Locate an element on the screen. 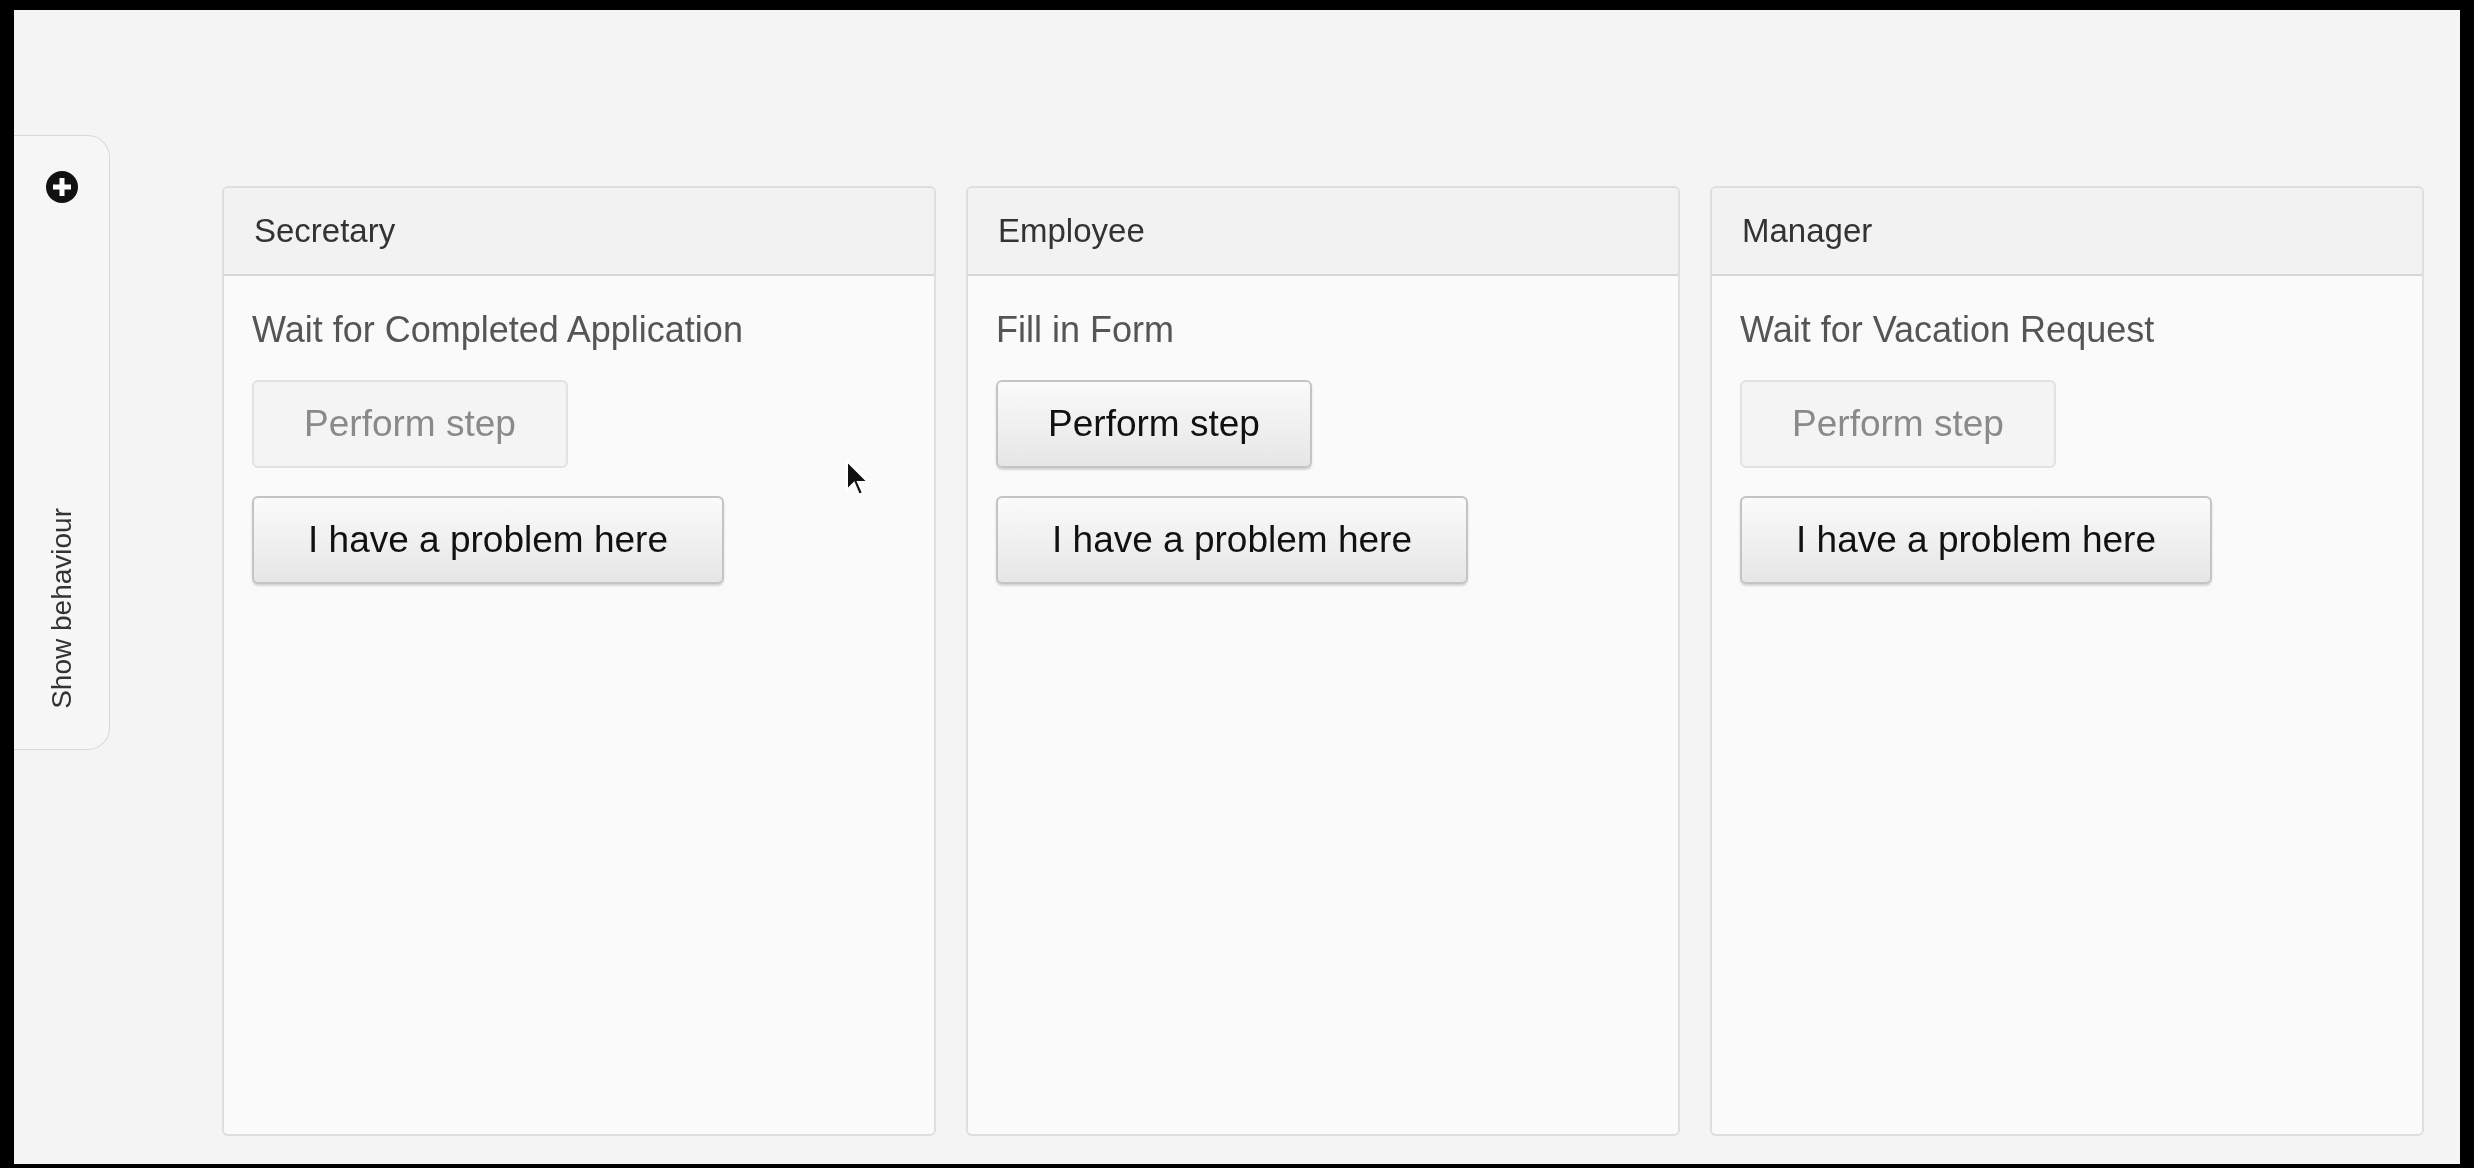  lane-title: Secretary is located at coordinates (325, 231).